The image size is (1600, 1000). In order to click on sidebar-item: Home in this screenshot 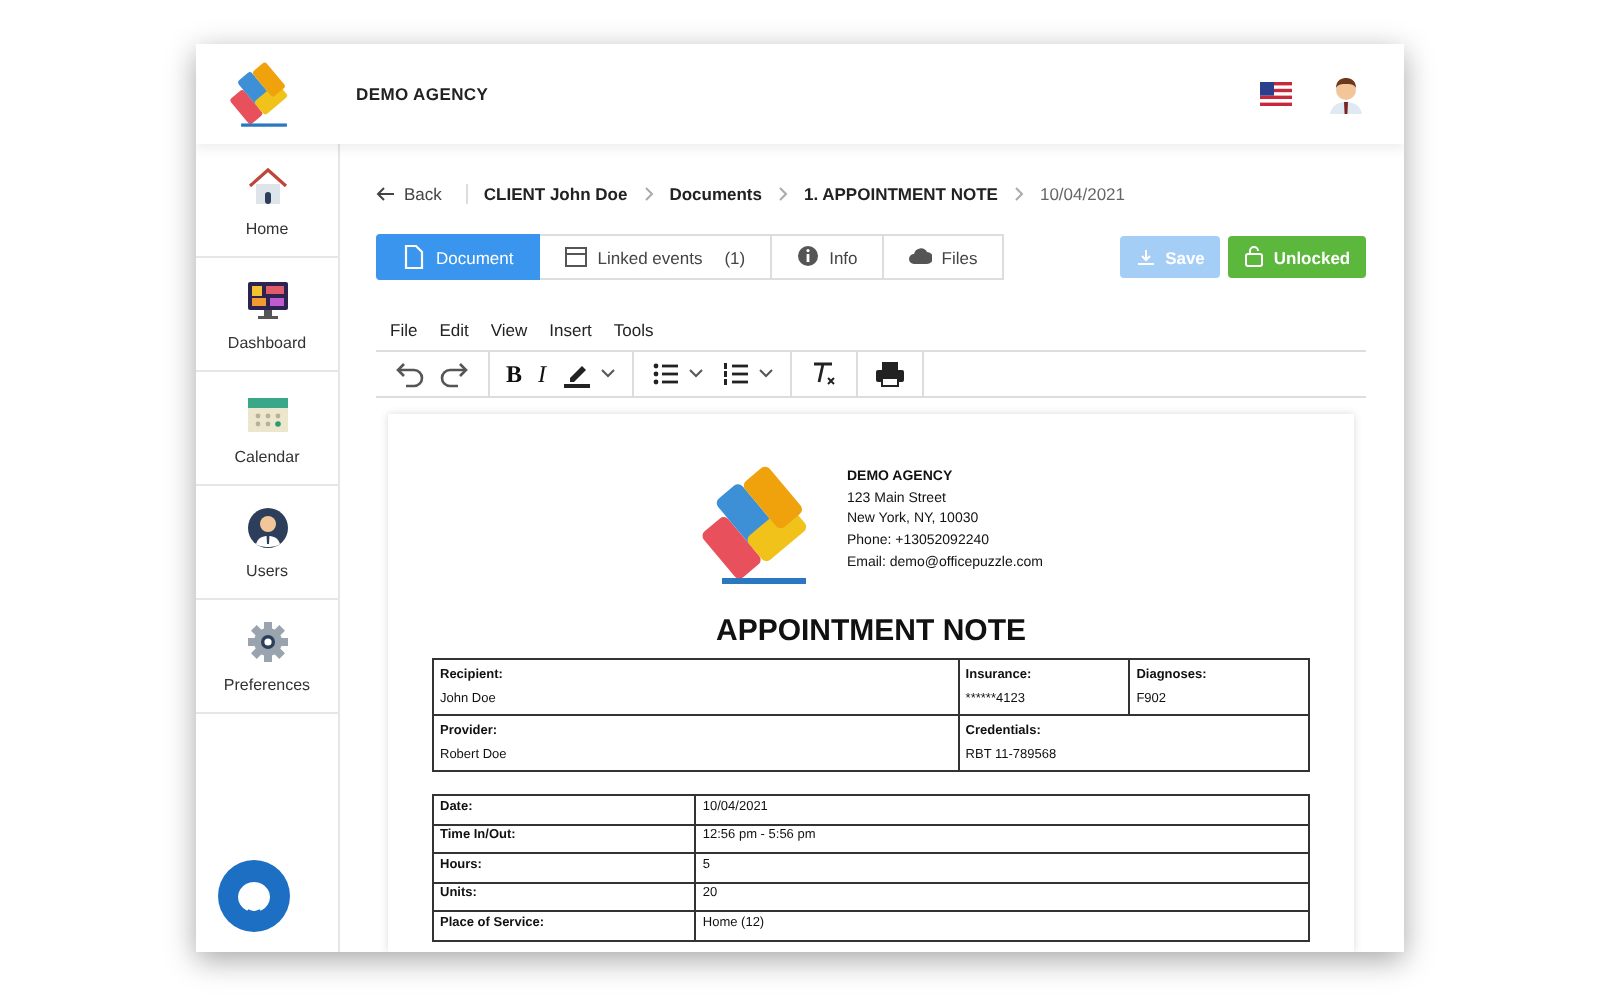, I will do `click(267, 201)`.